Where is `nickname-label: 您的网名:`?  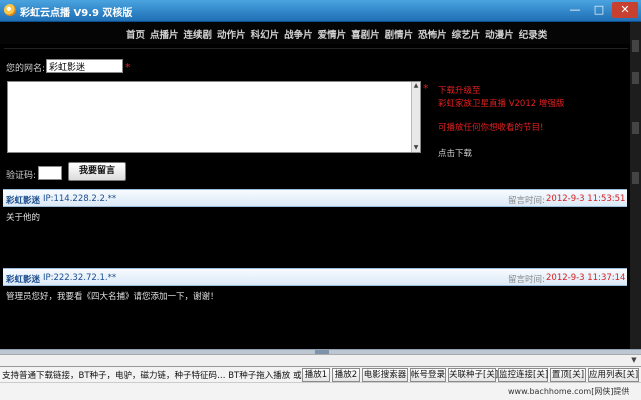 nickname-label: 您的网名: is located at coordinates (26, 69).